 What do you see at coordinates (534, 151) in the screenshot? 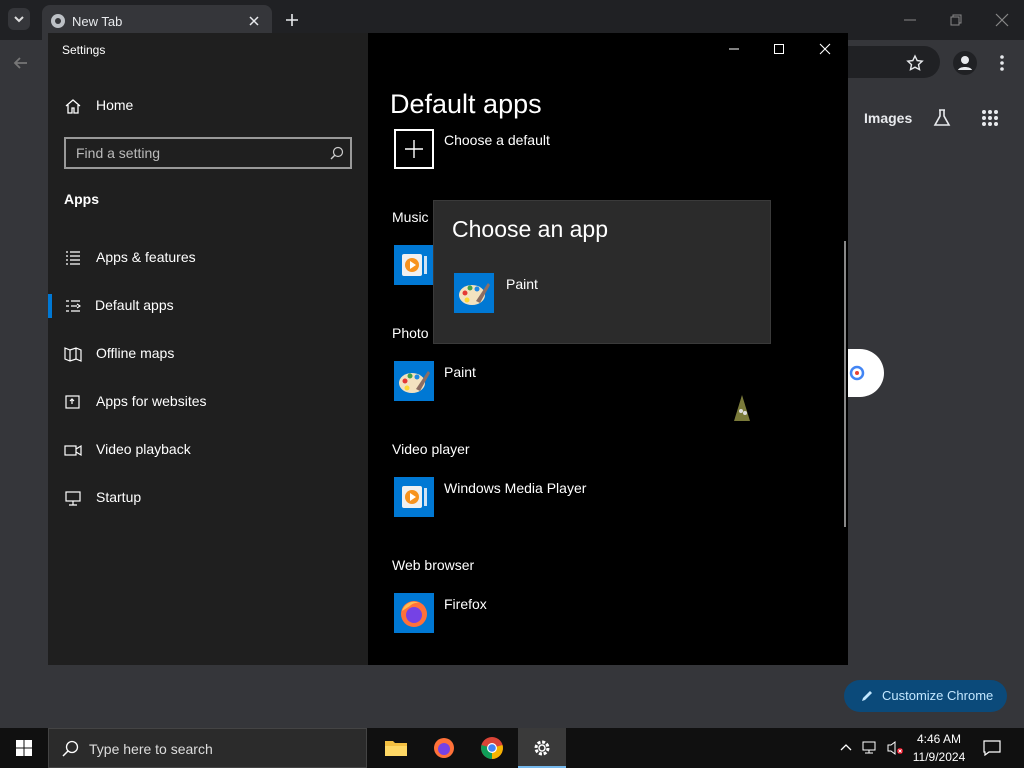
I see `choose-default-button: Choose a default` at bounding box center [534, 151].